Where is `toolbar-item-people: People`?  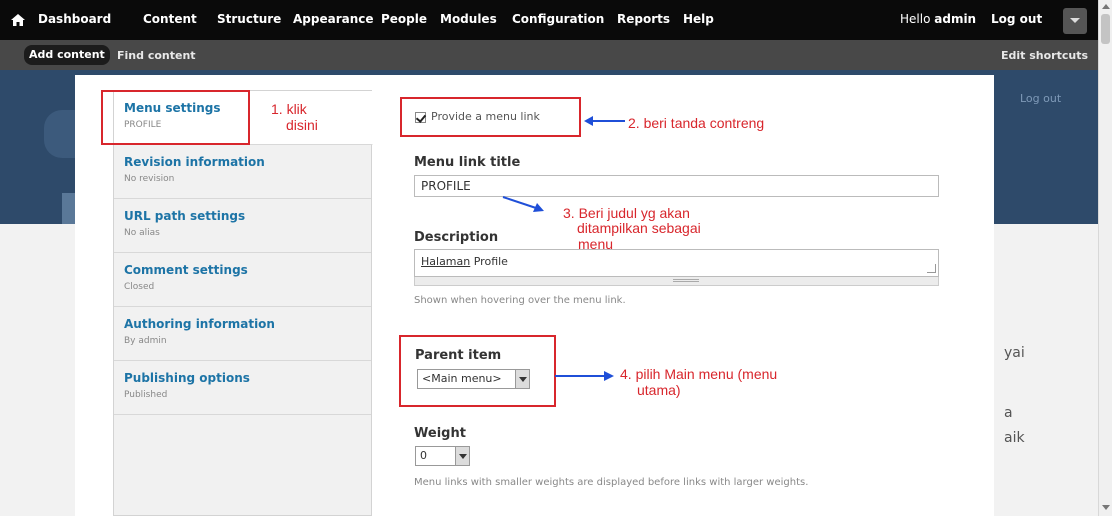 toolbar-item-people: People is located at coordinates (404, 19).